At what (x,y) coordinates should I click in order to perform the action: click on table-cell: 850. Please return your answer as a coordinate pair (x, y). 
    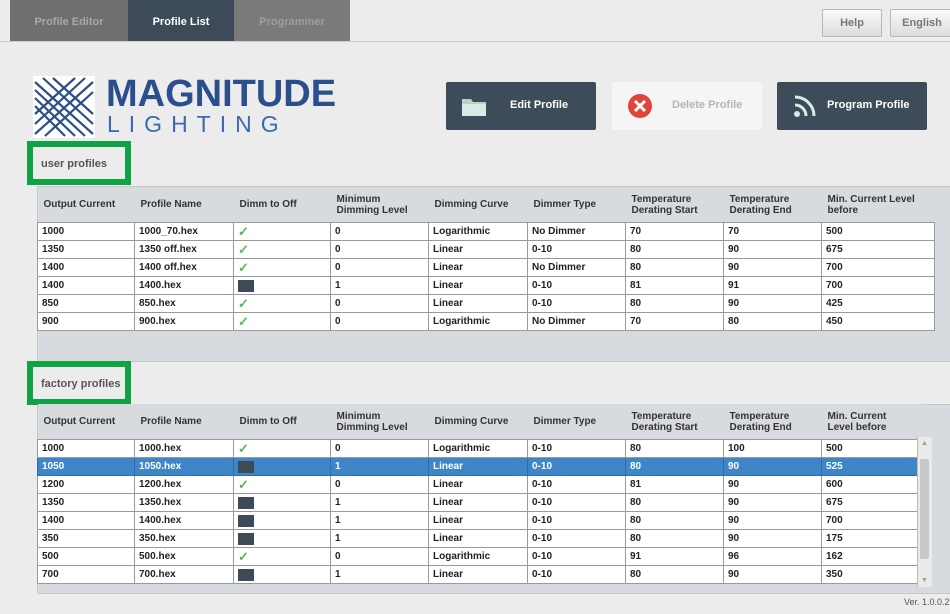
    Looking at the image, I should click on (86, 303).